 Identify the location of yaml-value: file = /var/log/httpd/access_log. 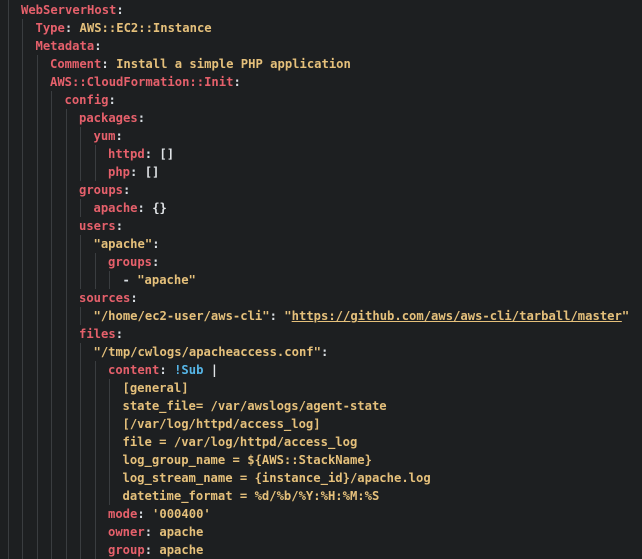
(240, 442).